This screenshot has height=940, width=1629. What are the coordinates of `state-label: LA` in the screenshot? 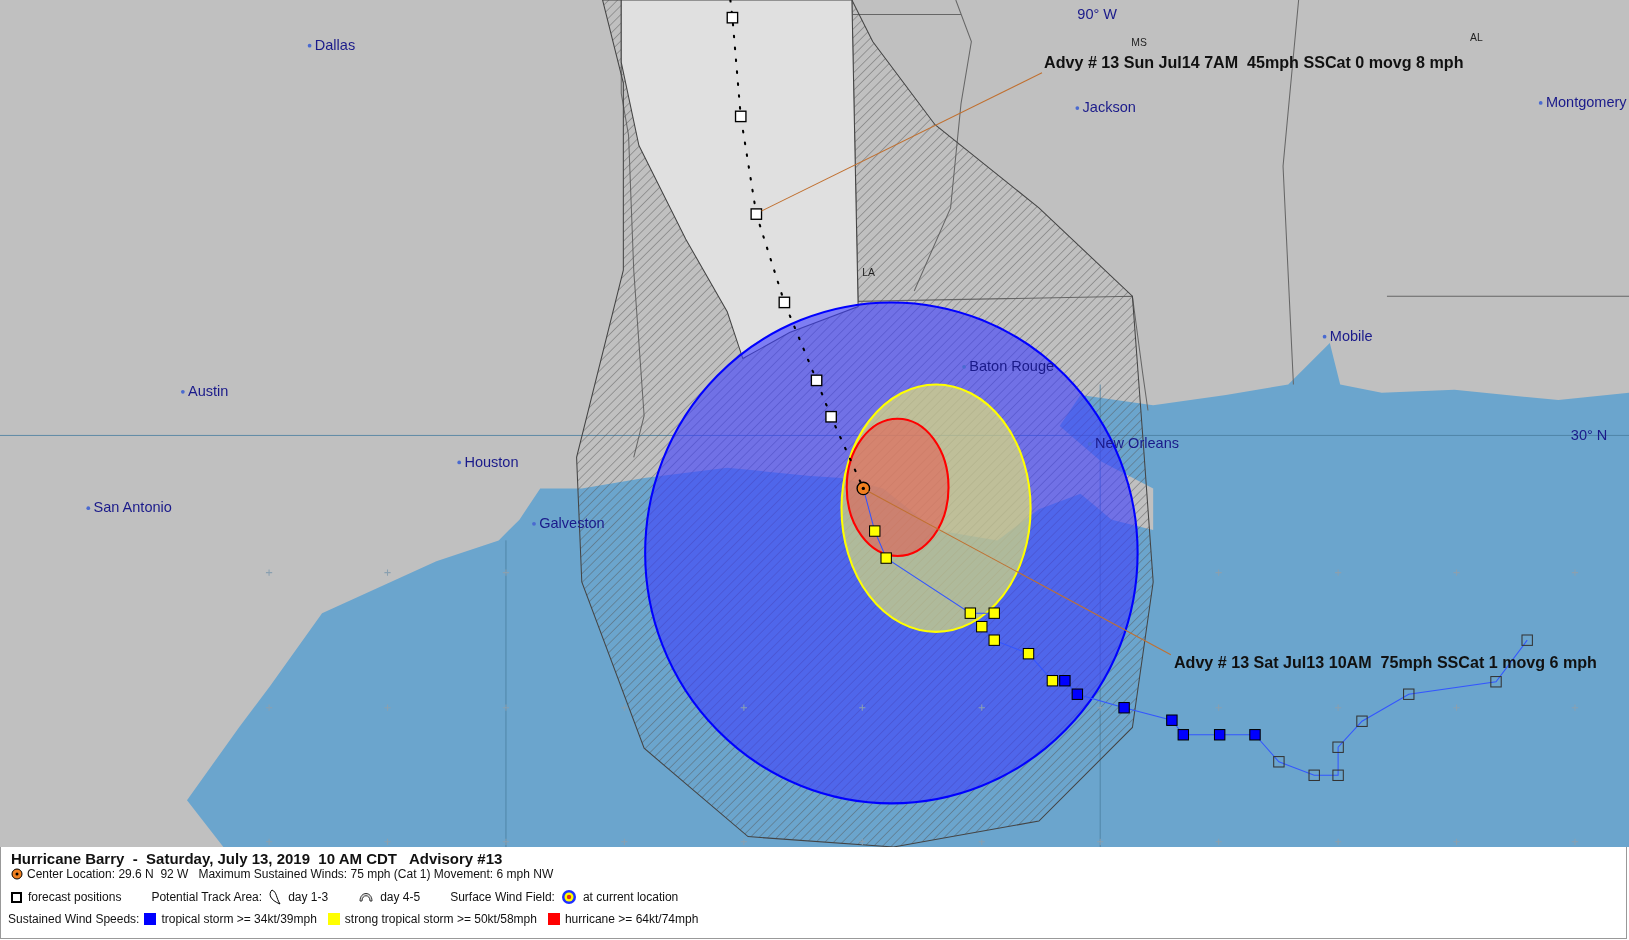 It's located at (868, 273).